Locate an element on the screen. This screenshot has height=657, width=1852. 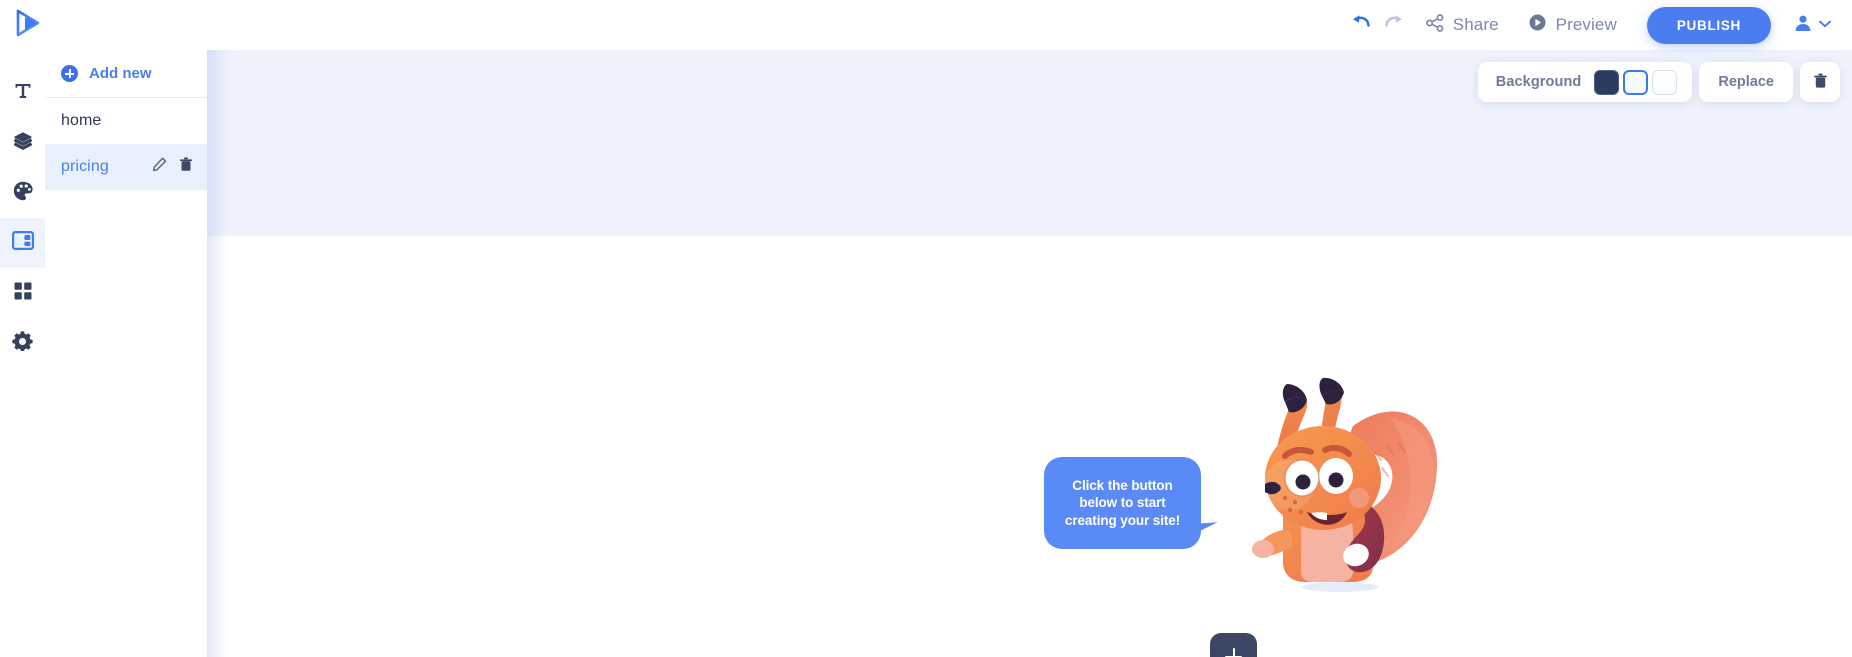
edit-page-button is located at coordinates (159, 167).